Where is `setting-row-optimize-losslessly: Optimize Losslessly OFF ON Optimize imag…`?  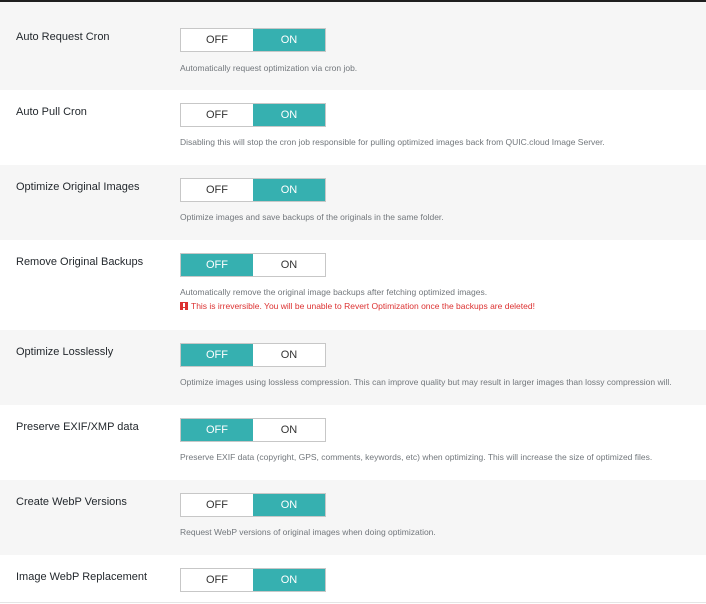 setting-row-optimize-losslessly: Optimize Losslessly OFF ON Optimize imag… is located at coordinates (353, 367).